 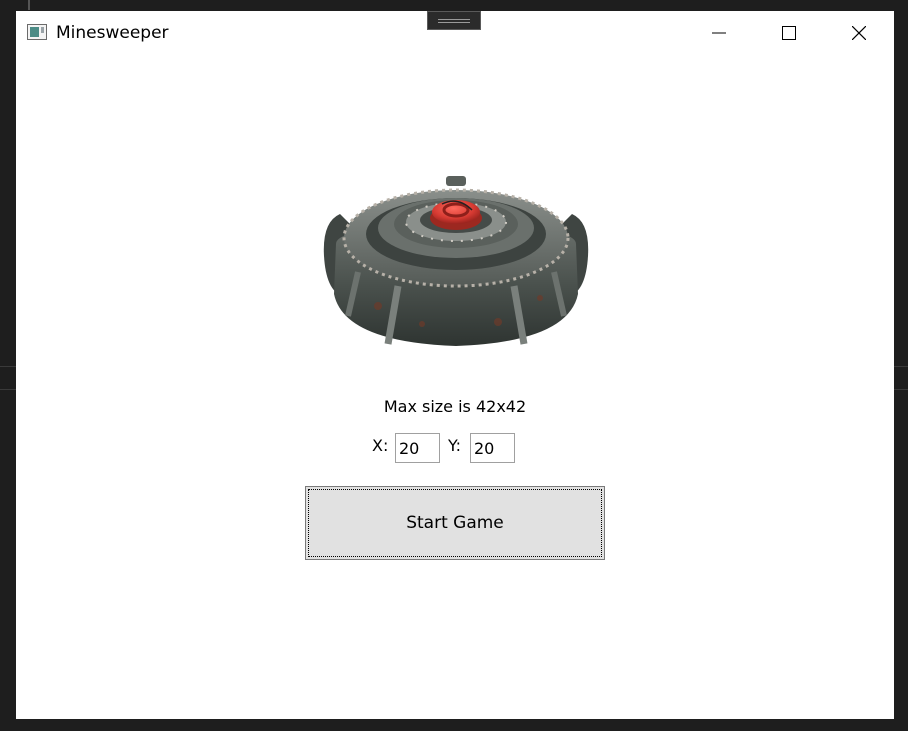 What do you see at coordinates (37, 32) in the screenshot?
I see `app-window-icon` at bounding box center [37, 32].